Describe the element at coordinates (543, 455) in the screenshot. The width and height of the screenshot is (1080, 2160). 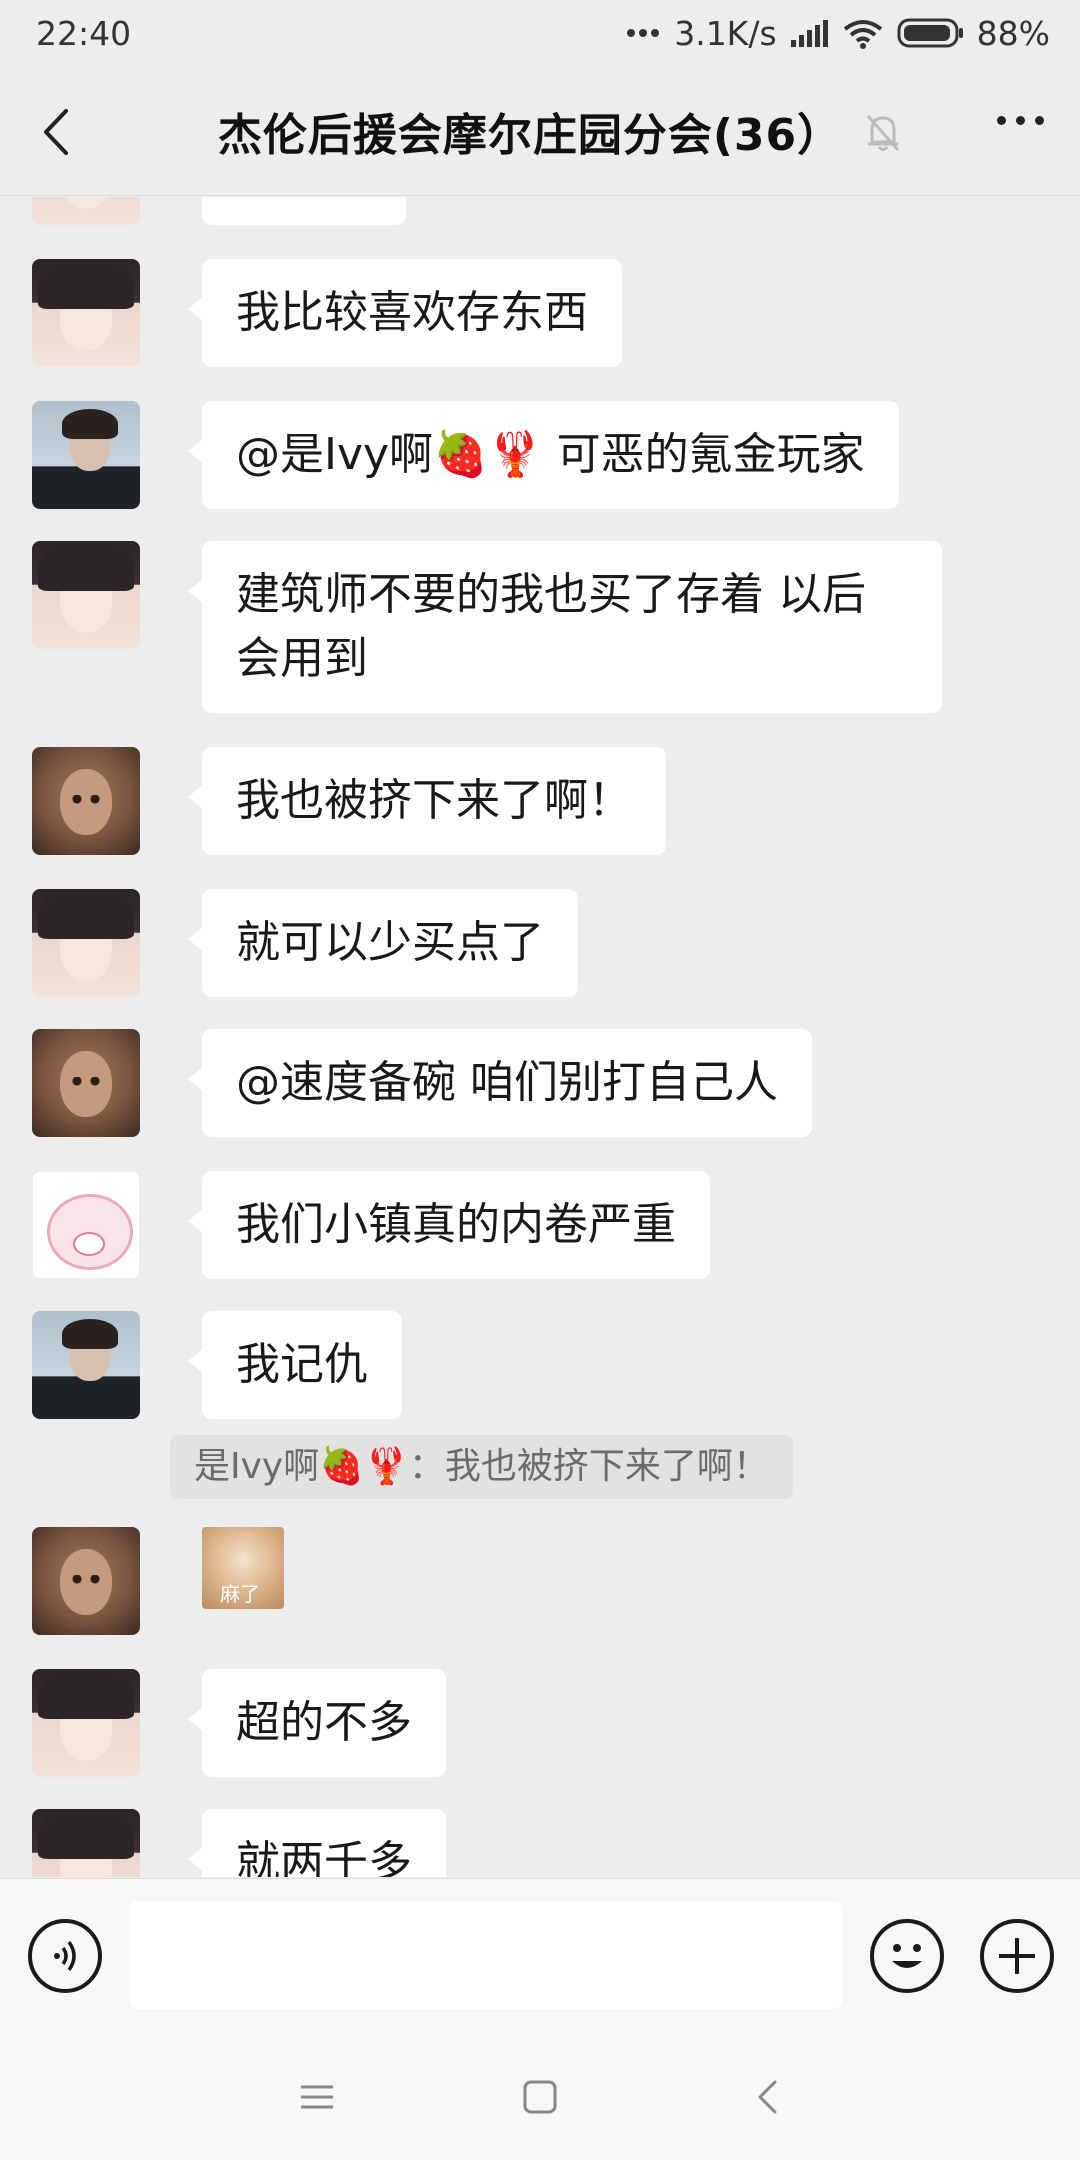
I see `message-bubble: @是Ivy啊🍓🦞 可恶的氪金玩家` at that location.